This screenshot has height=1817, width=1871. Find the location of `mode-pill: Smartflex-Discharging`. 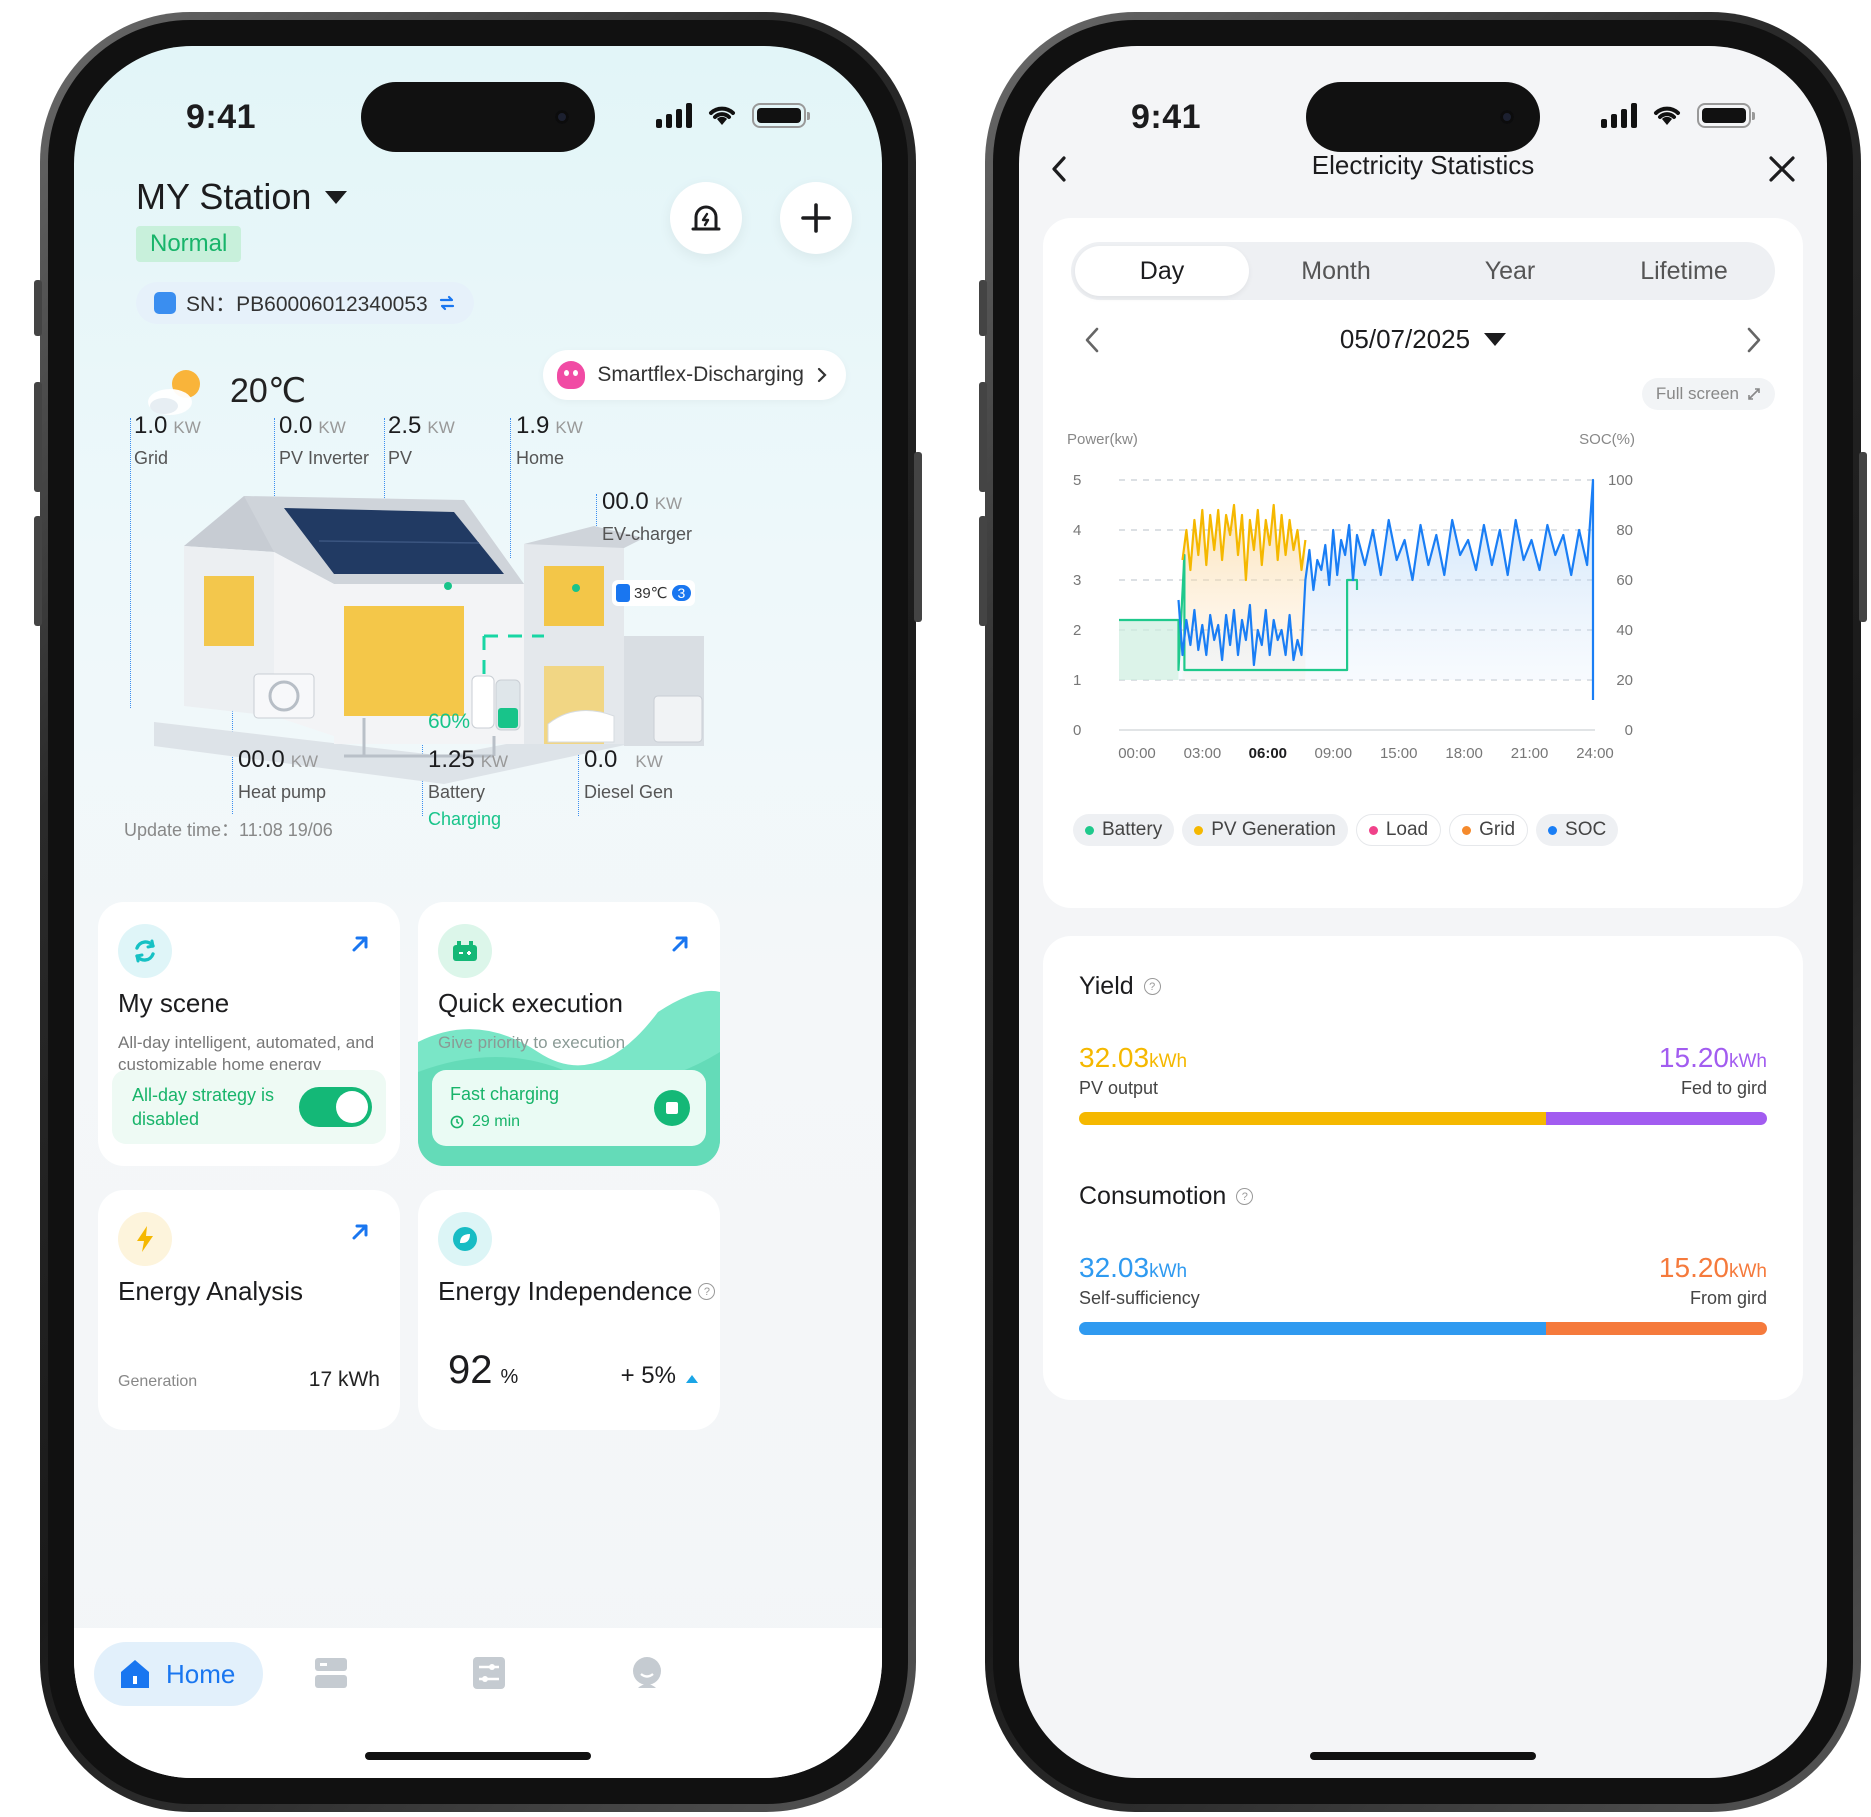

mode-pill: Smartflex-Discharging is located at coordinates (694, 375).